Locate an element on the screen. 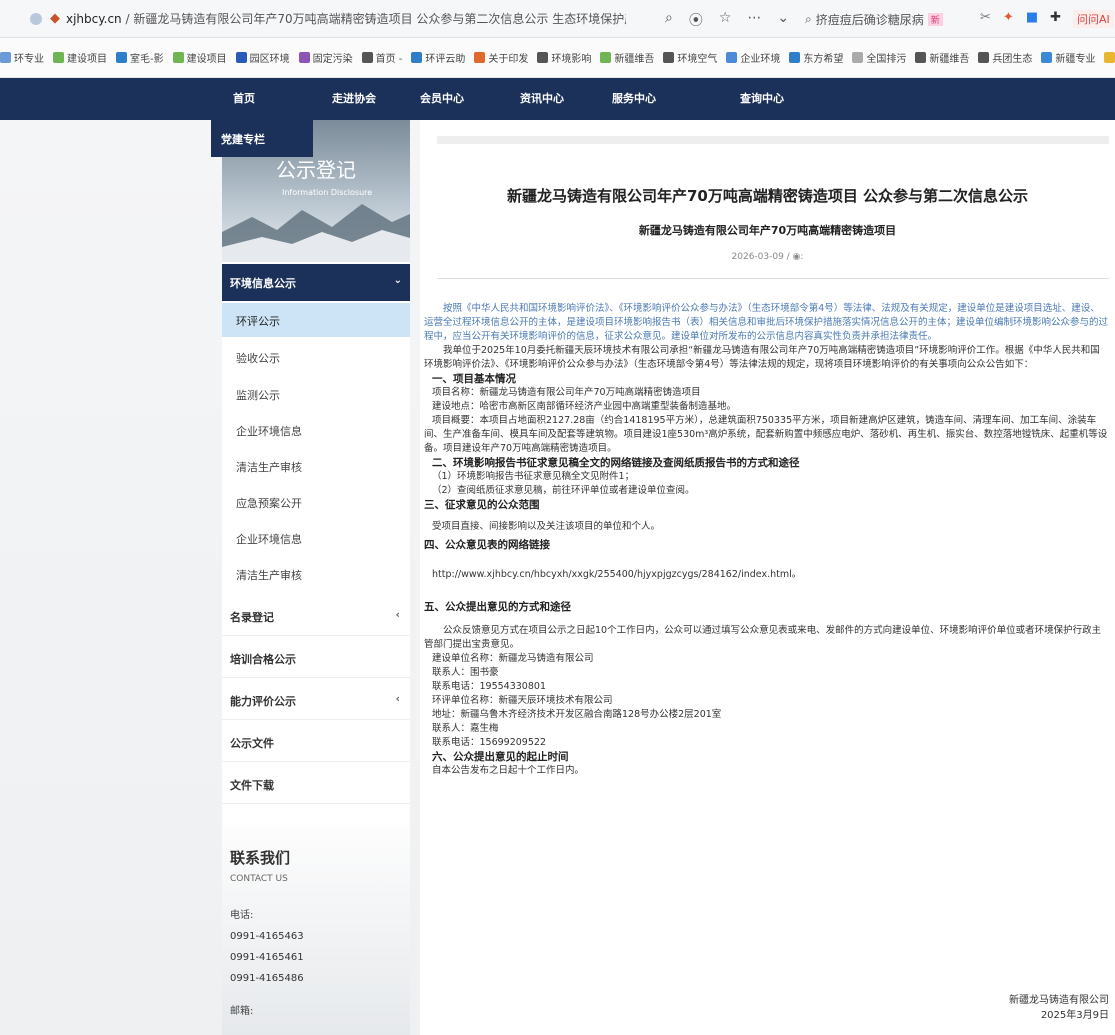 The image size is (1115, 1035). search-icon: ⌕ is located at coordinates (808, 18).